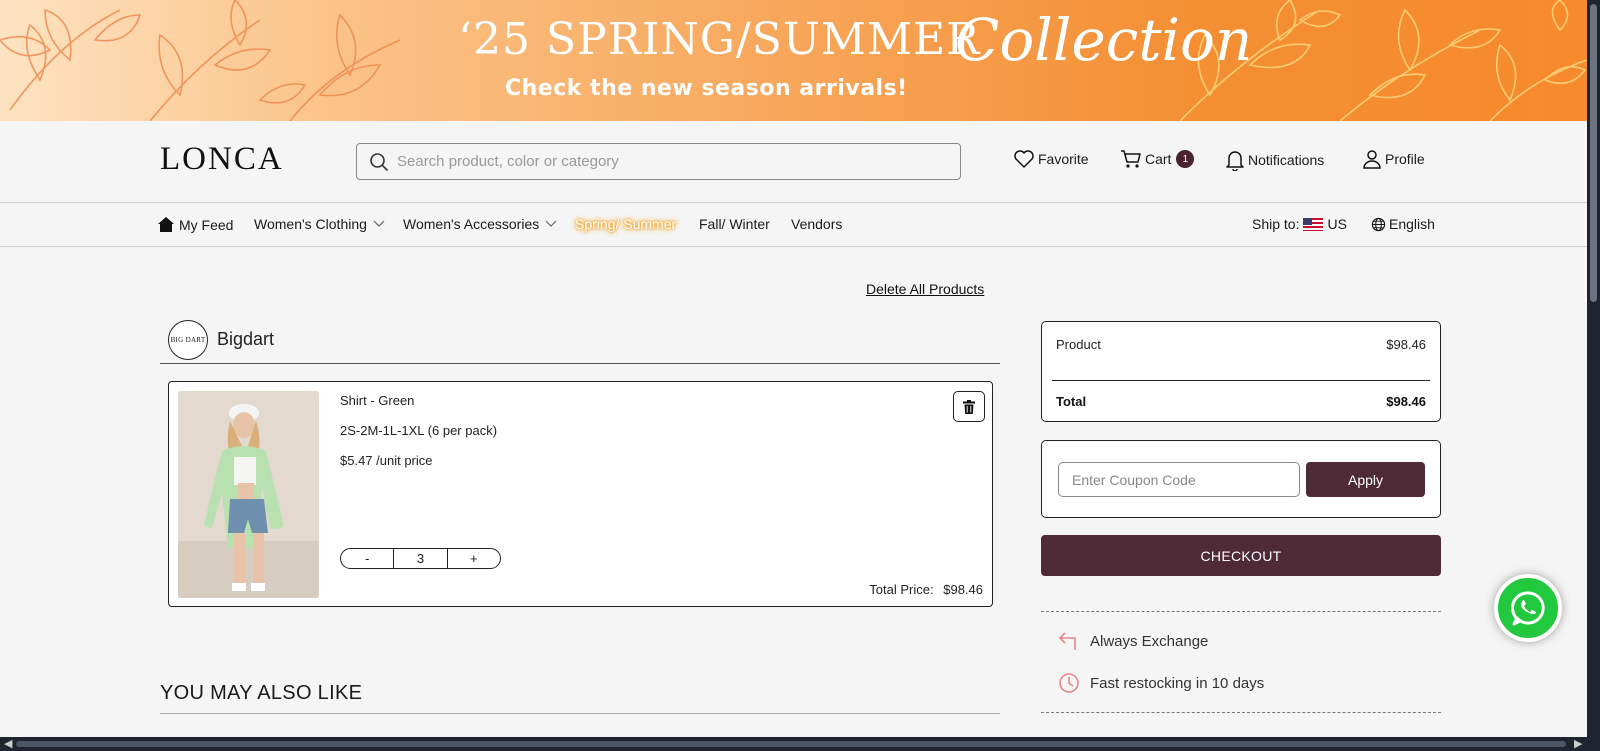 This screenshot has width=1600, height=751. I want to click on search-bar, so click(658, 161).